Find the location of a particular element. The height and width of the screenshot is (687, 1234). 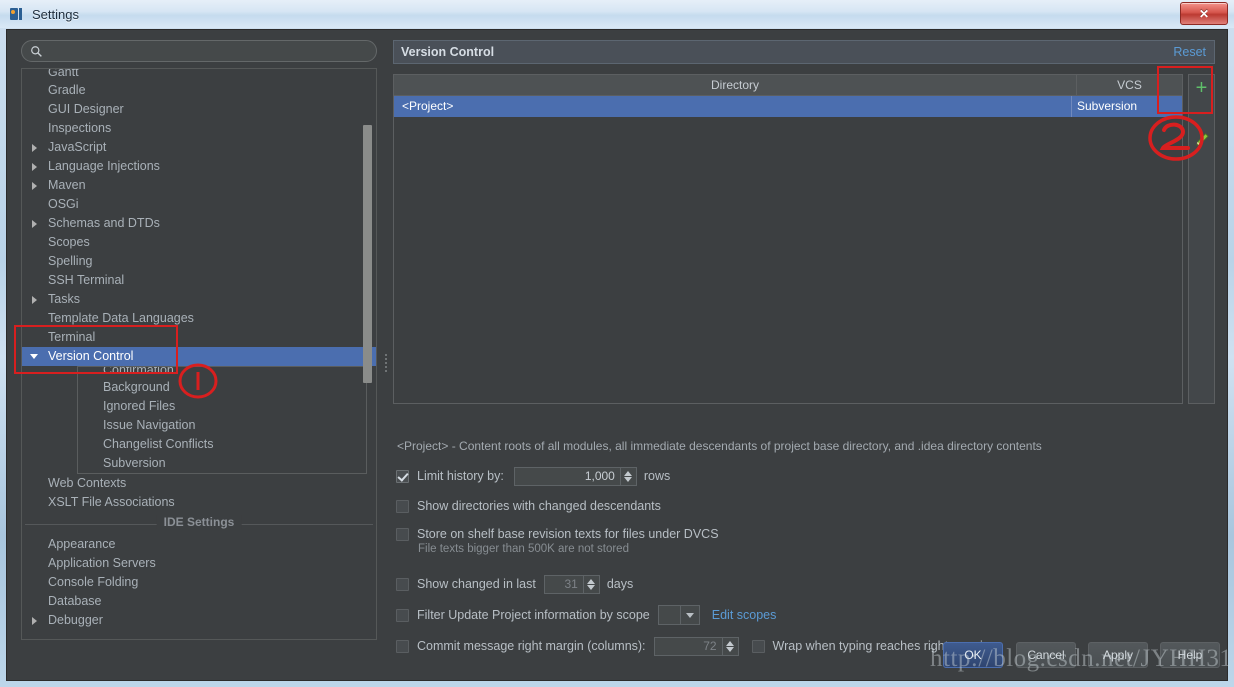

sidebar-item-version-control: Version Control is located at coordinates (199, 356).